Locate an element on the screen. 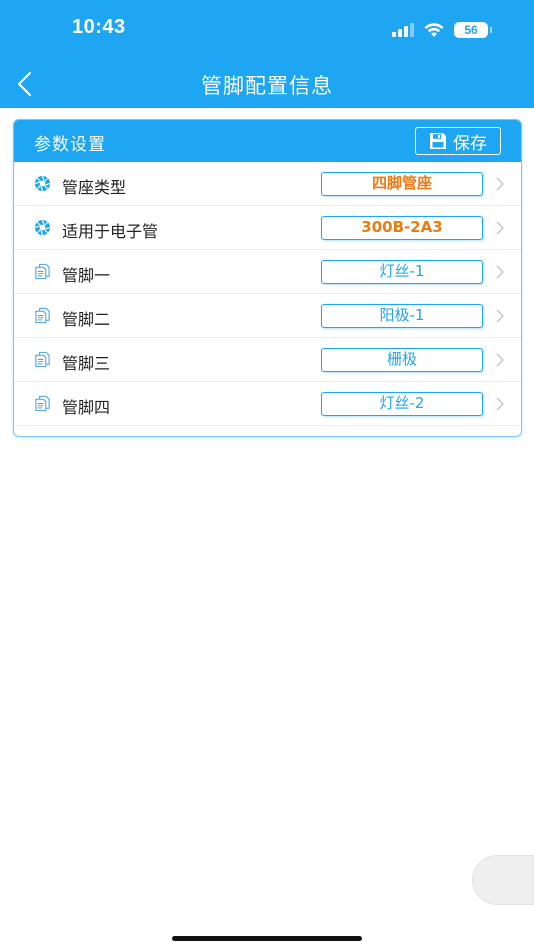  row-label: 管脚一 is located at coordinates (86, 275).